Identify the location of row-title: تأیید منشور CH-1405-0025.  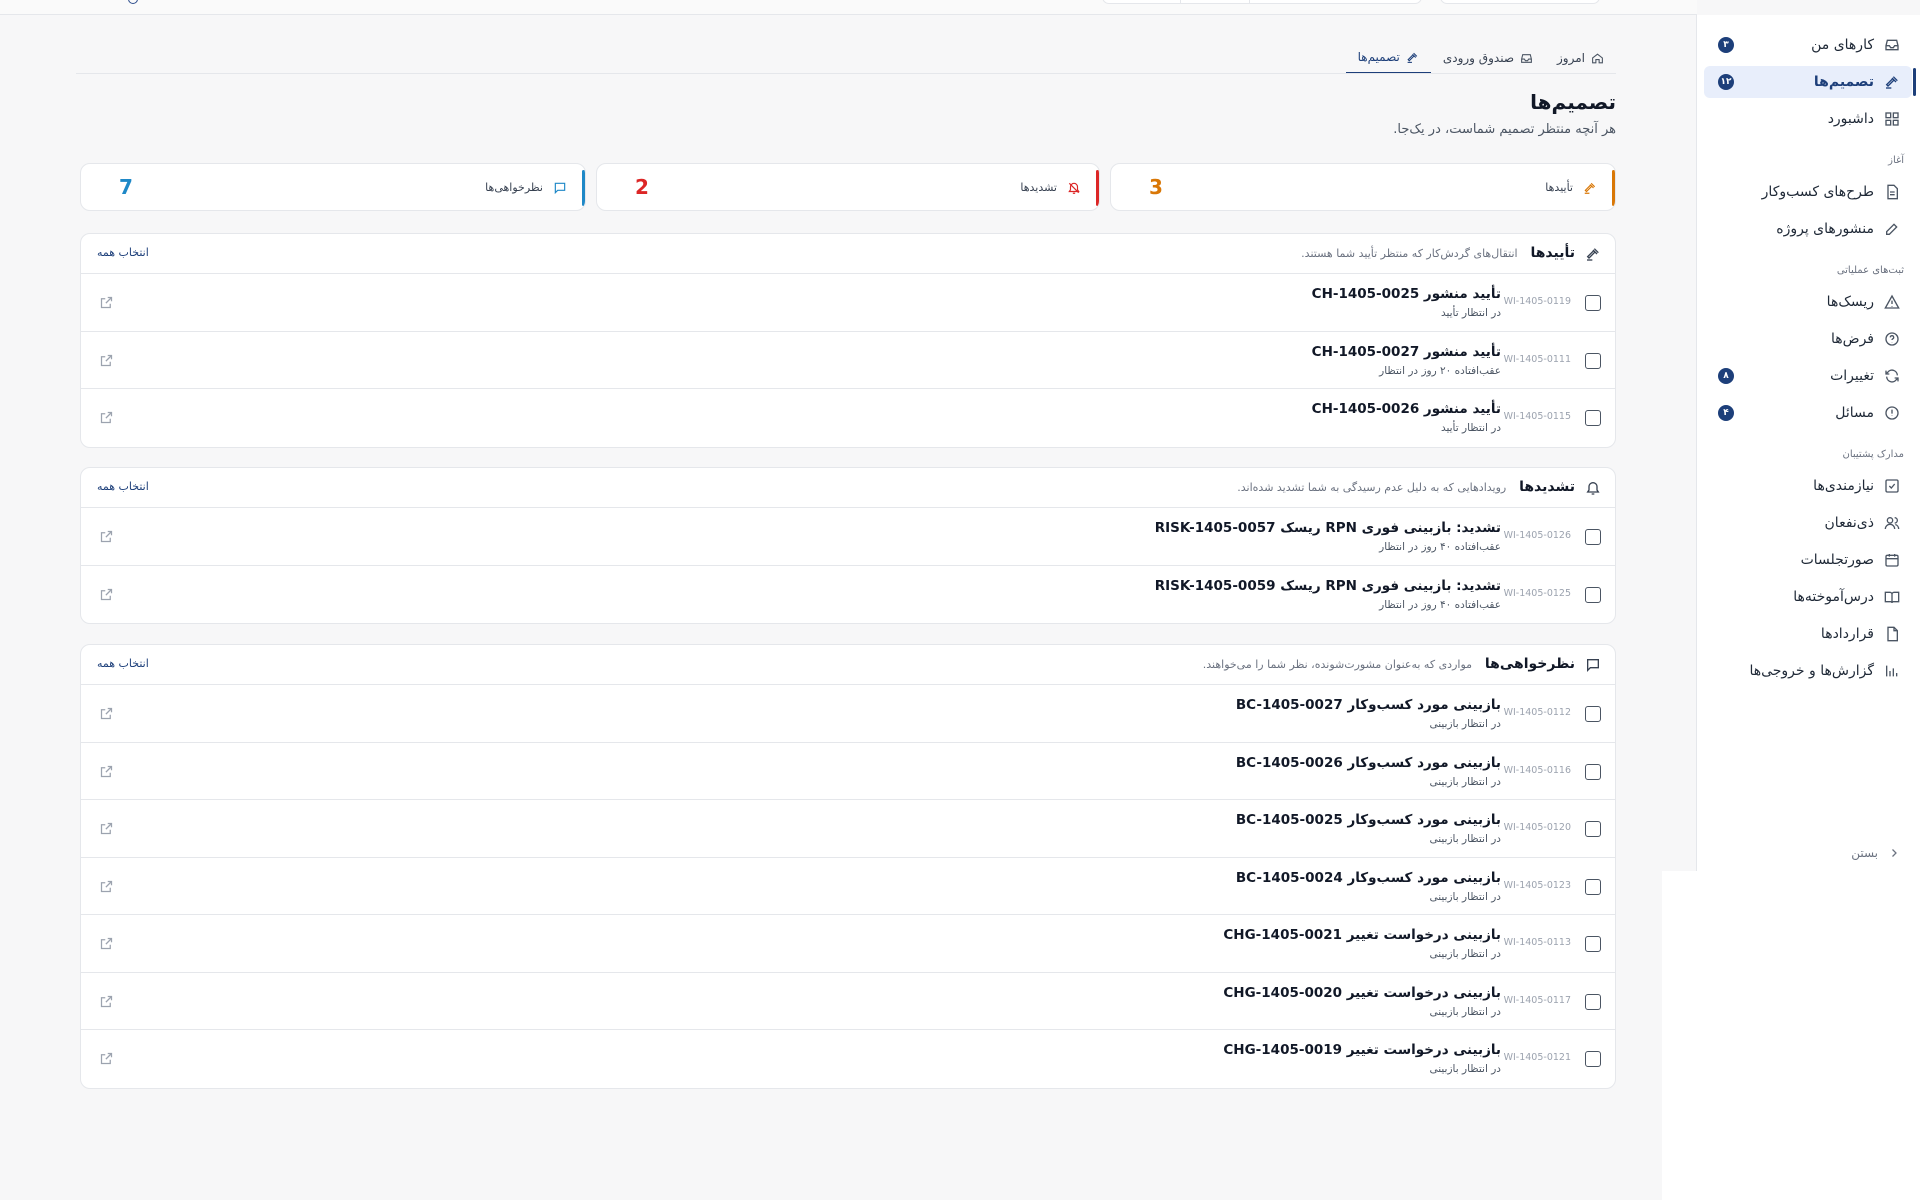
(1406, 294).